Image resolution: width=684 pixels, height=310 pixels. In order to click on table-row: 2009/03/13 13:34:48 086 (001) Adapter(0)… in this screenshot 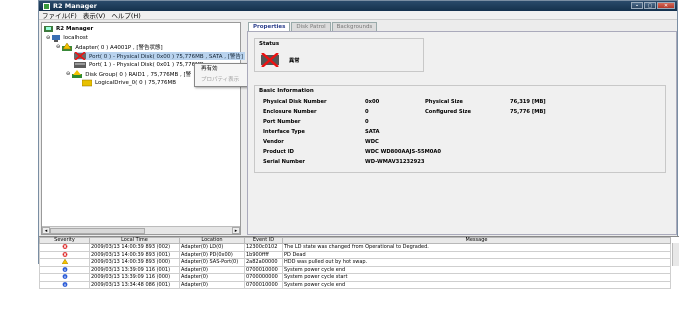, I will do `click(355, 284)`.